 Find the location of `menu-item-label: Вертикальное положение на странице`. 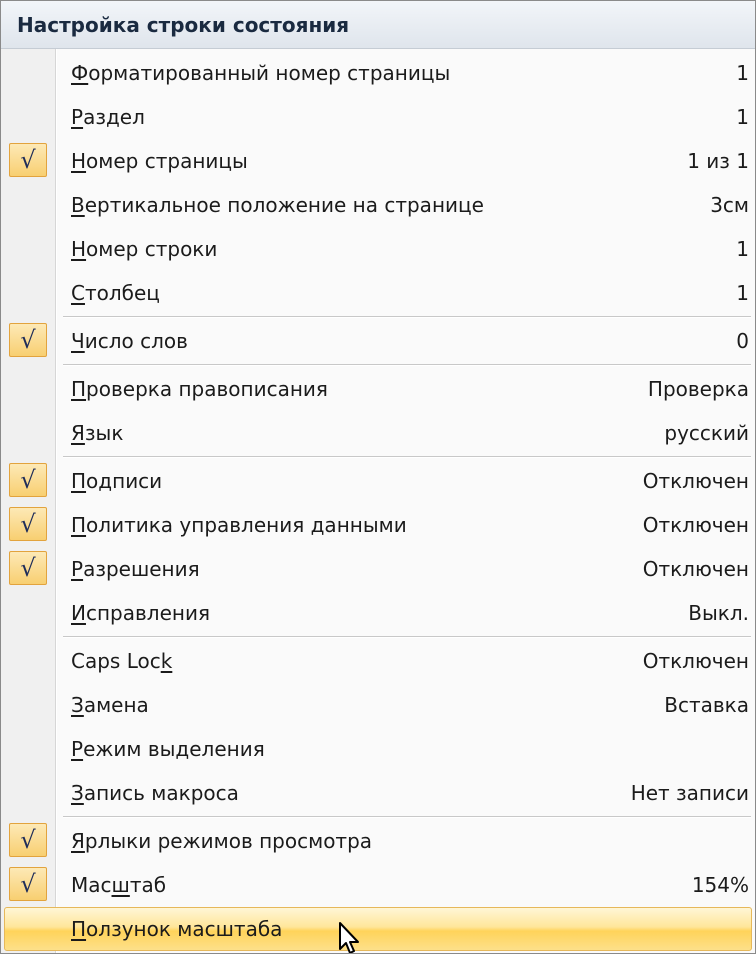

menu-item-label: Вертикальное положение на странице is located at coordinates (277, 205).